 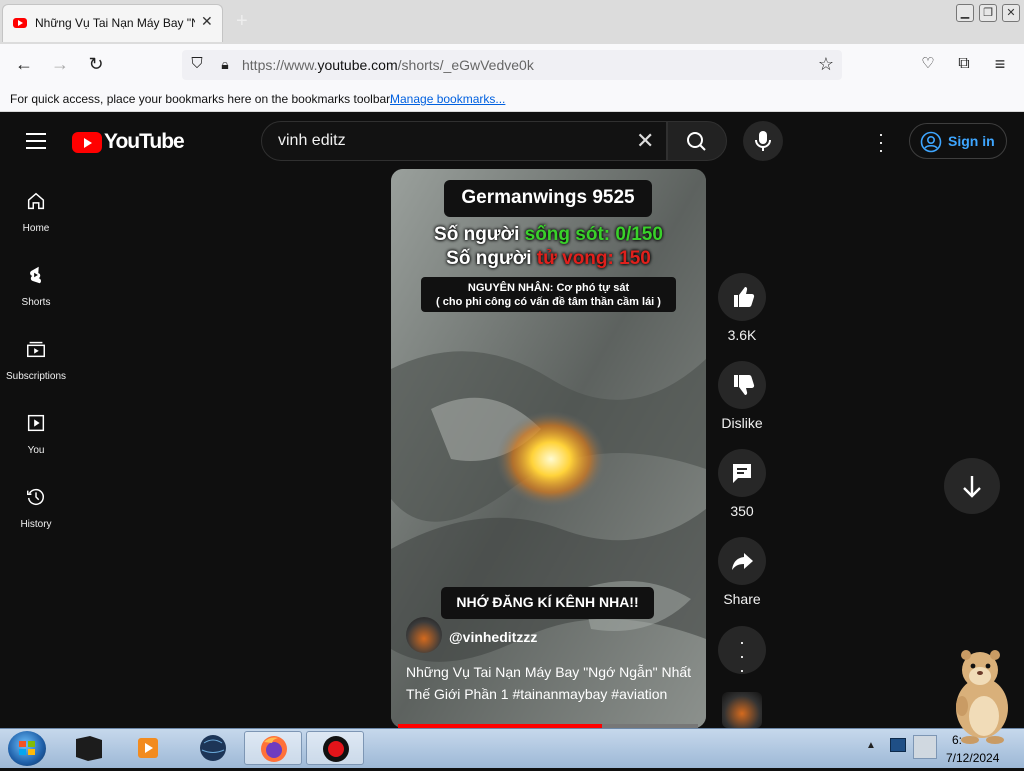 I want to click on microphone-icon, so click(x=763, y=141).